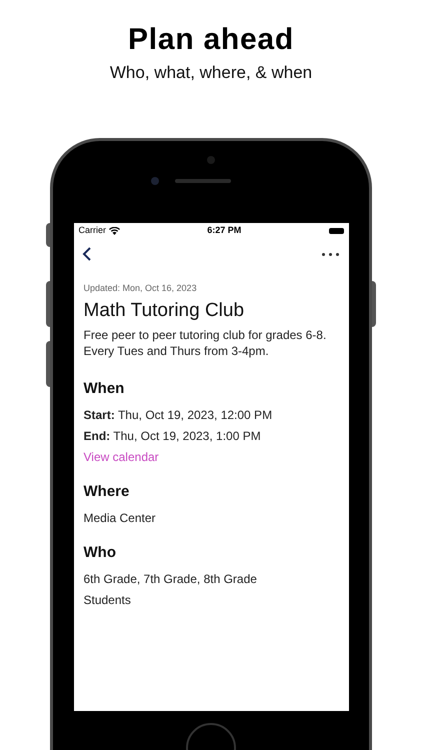 The height and width of the screenshot is (750, 422). I want to click on event-title: Math Tutoring Club, so click(165, 311).